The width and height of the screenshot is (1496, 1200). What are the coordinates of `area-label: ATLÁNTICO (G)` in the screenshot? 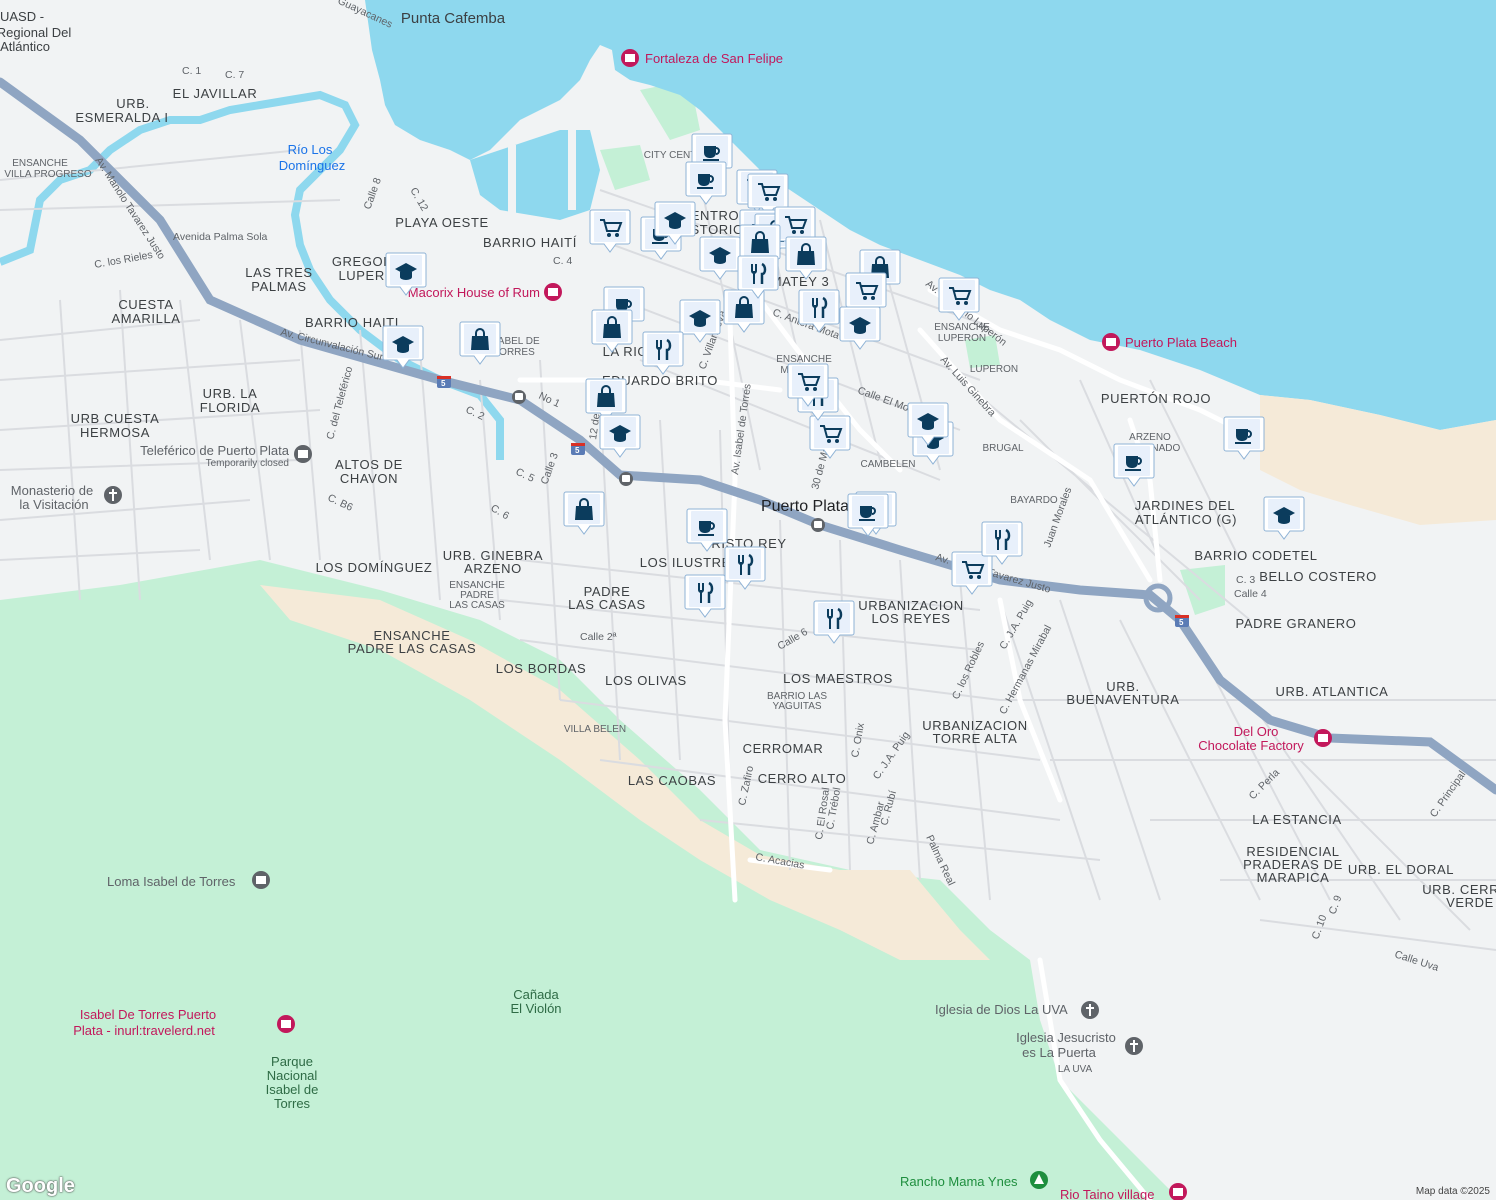 It's located at (1186, 519).